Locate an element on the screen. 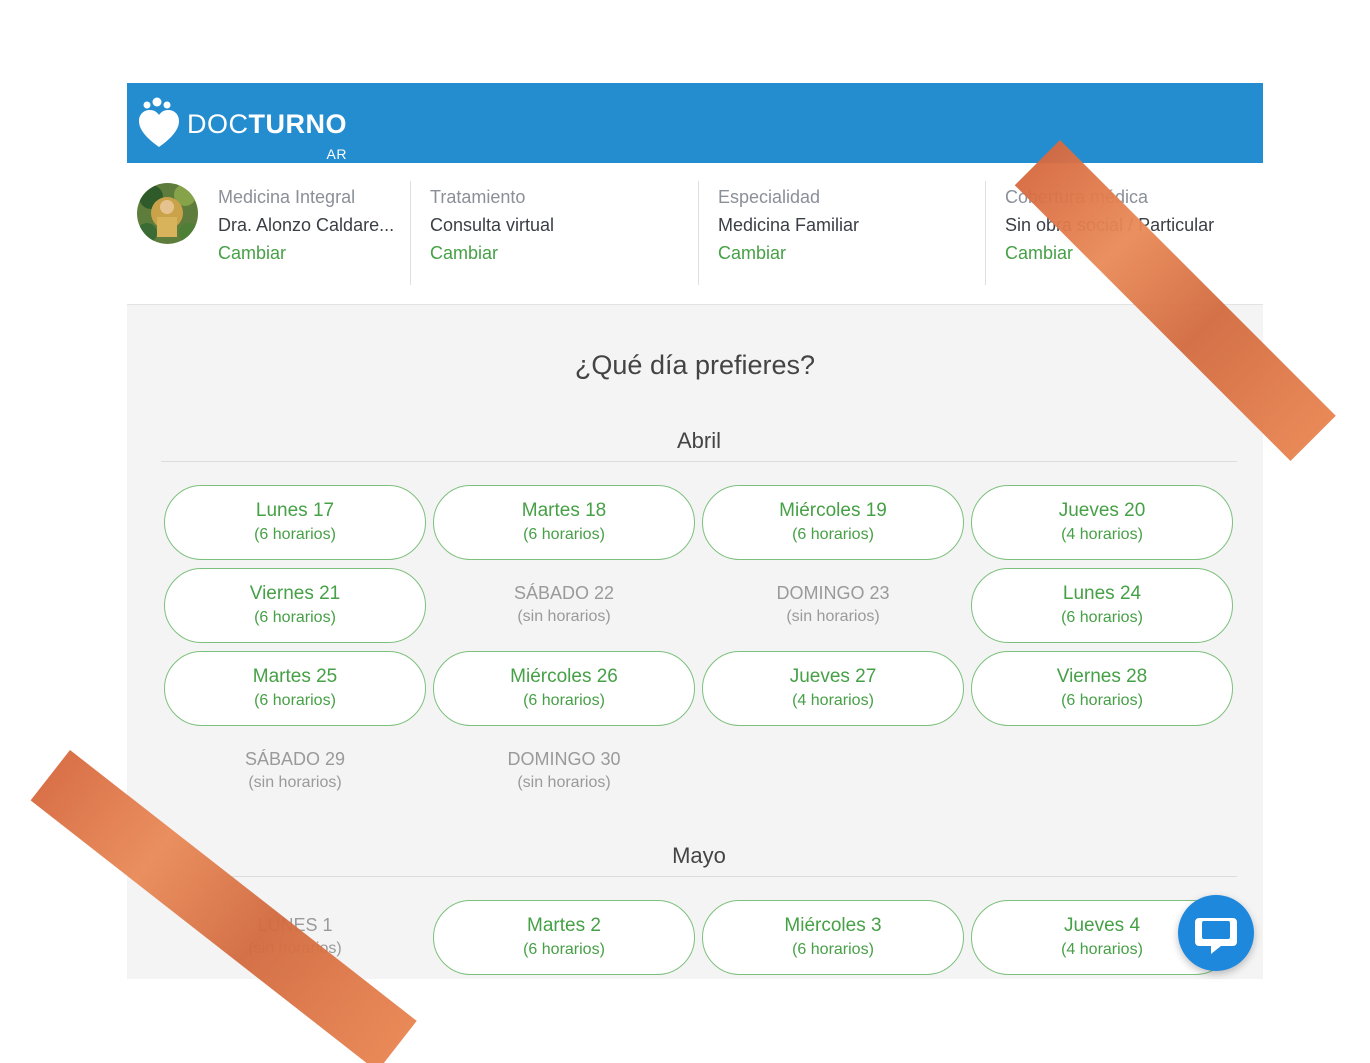  day-option: Miércoles 26 (6 horarios) is located at coordinates (564, 688).